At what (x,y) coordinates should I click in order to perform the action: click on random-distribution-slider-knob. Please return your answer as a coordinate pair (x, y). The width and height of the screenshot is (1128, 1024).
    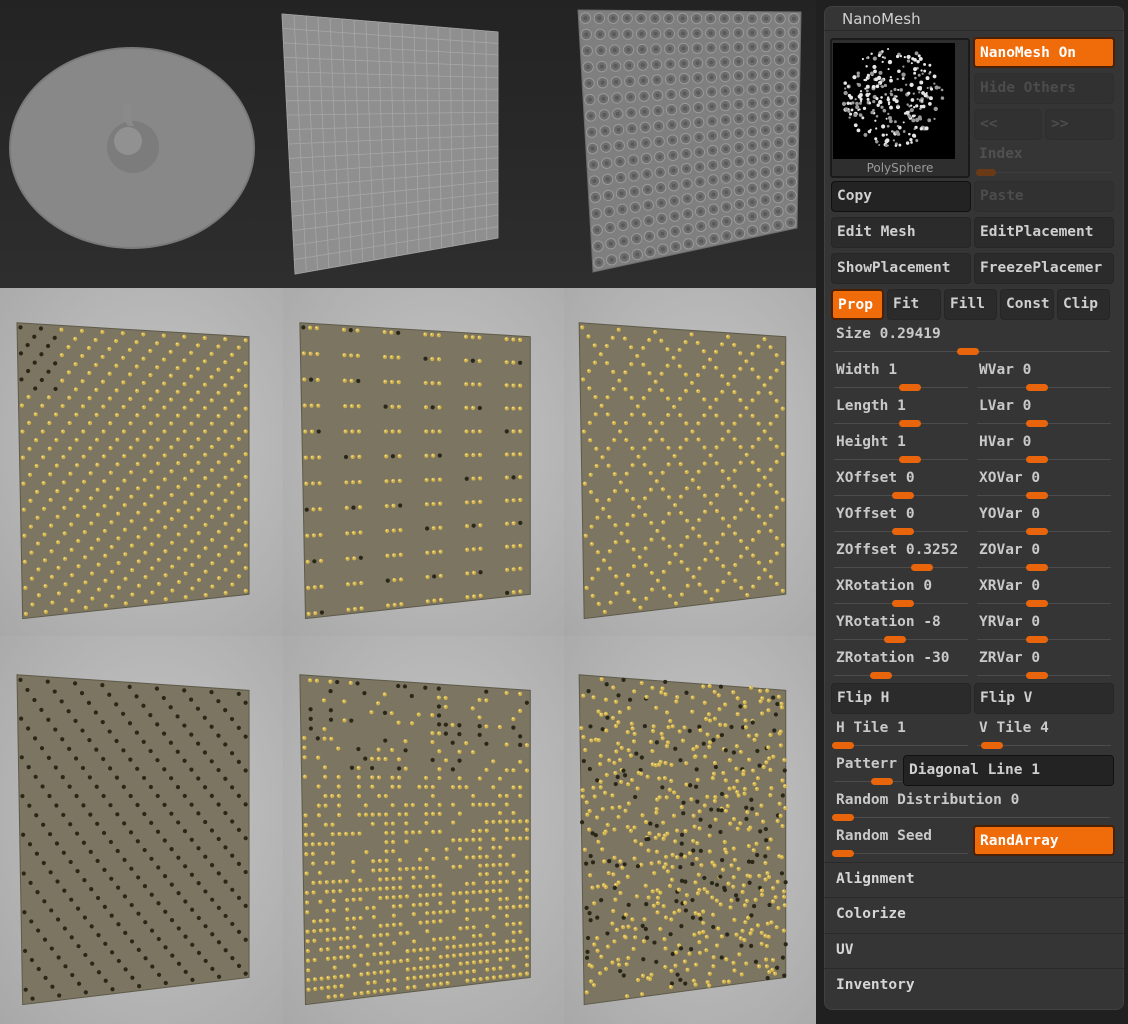
    Looking at the image, I should click on (843, 817).